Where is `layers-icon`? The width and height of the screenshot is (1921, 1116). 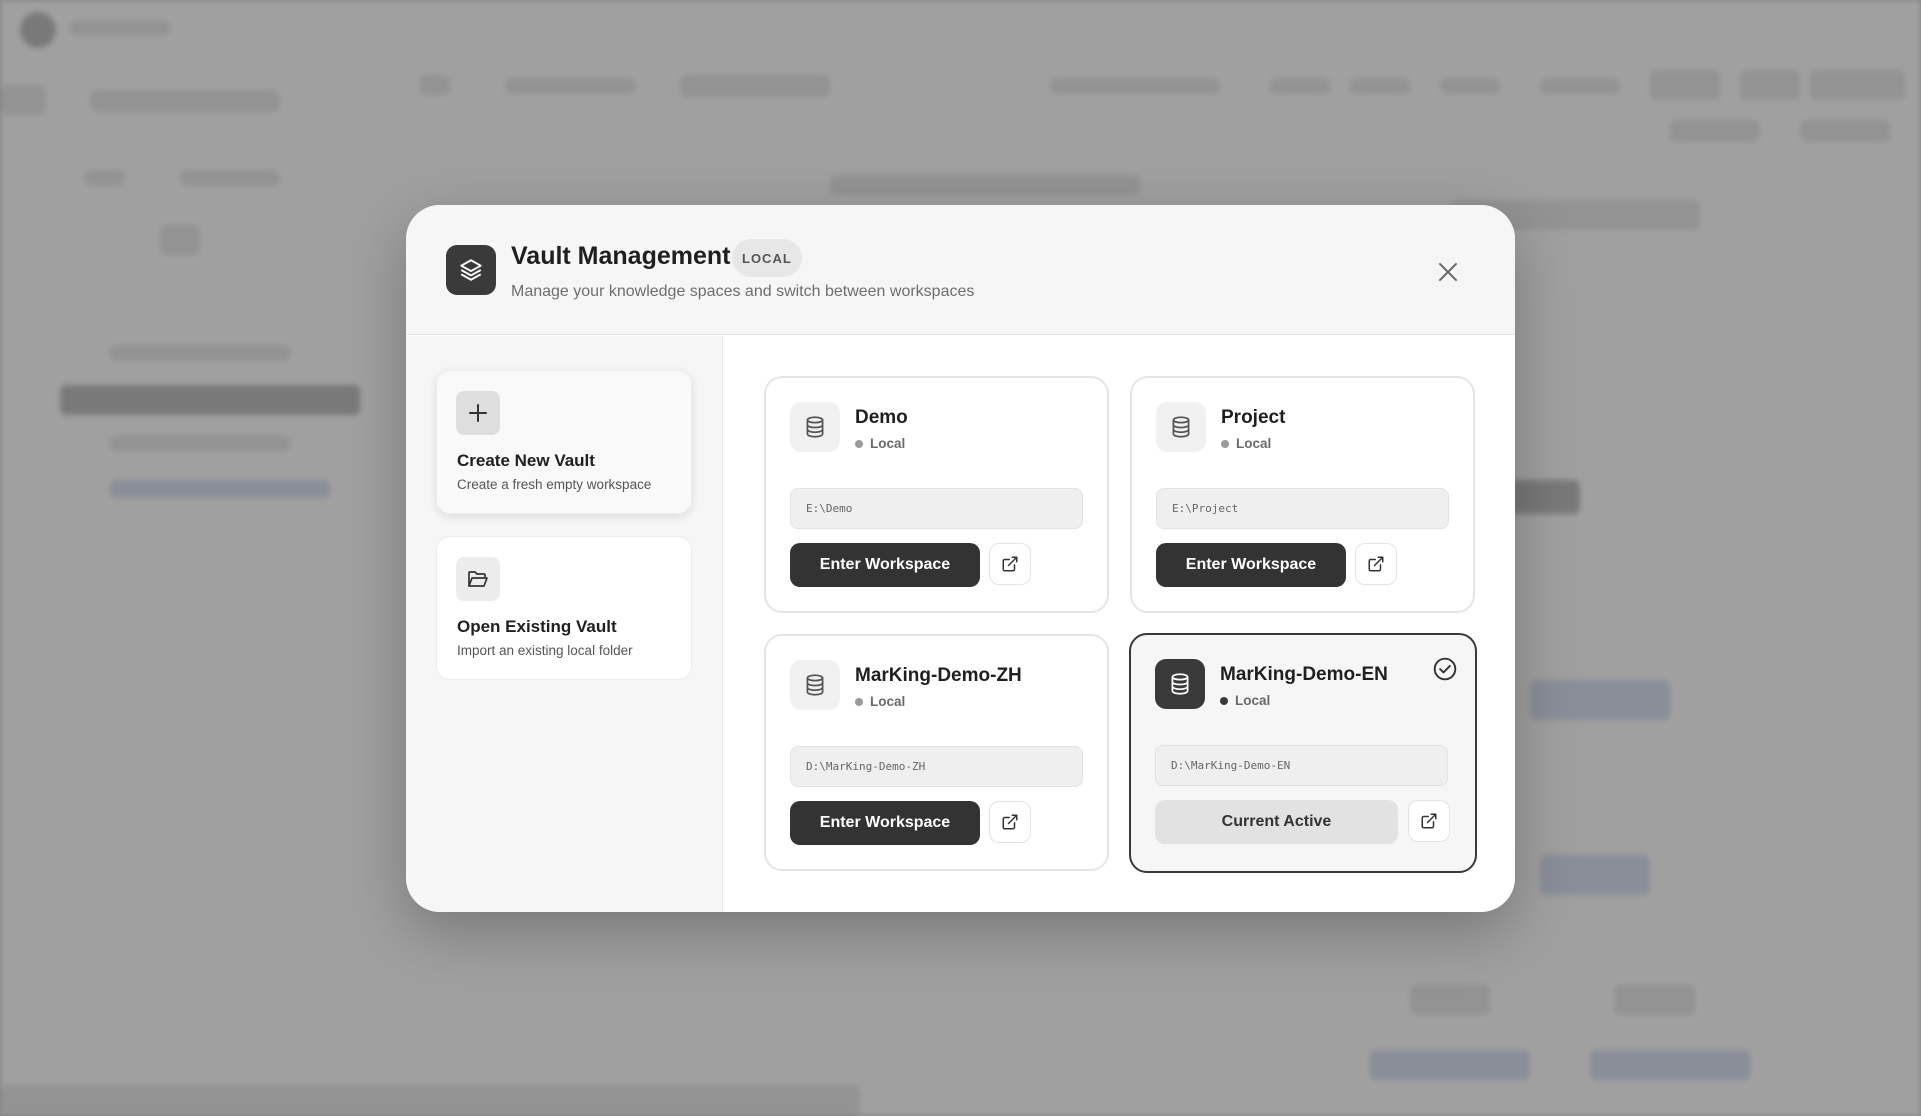 layers-icon is located at coordinates (471, 270).